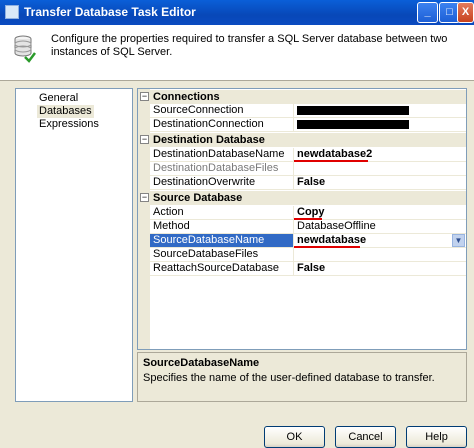  What do you see at coordinates (294, 437) in the screenshot?
I see `ok-button: OK` at bounding box center [294, 437].